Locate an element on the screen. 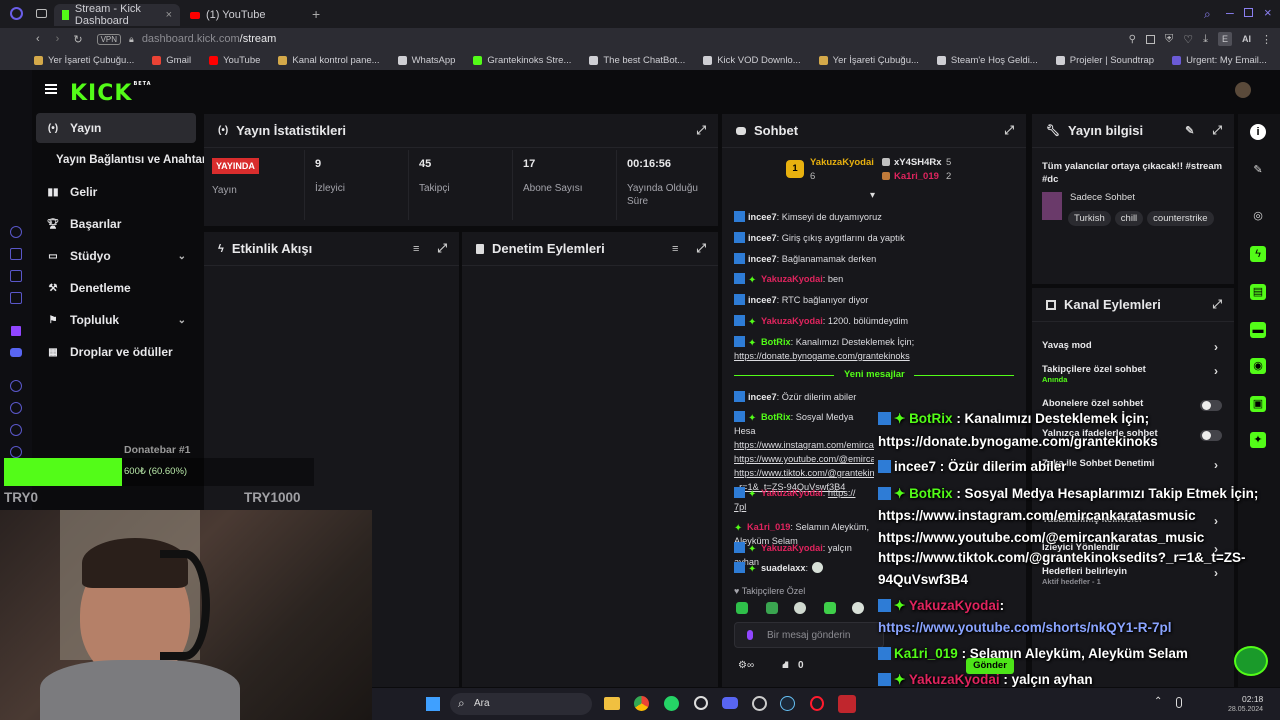 The image size is (1280, 720). microphone-icon is located at coordinates (750, 635).